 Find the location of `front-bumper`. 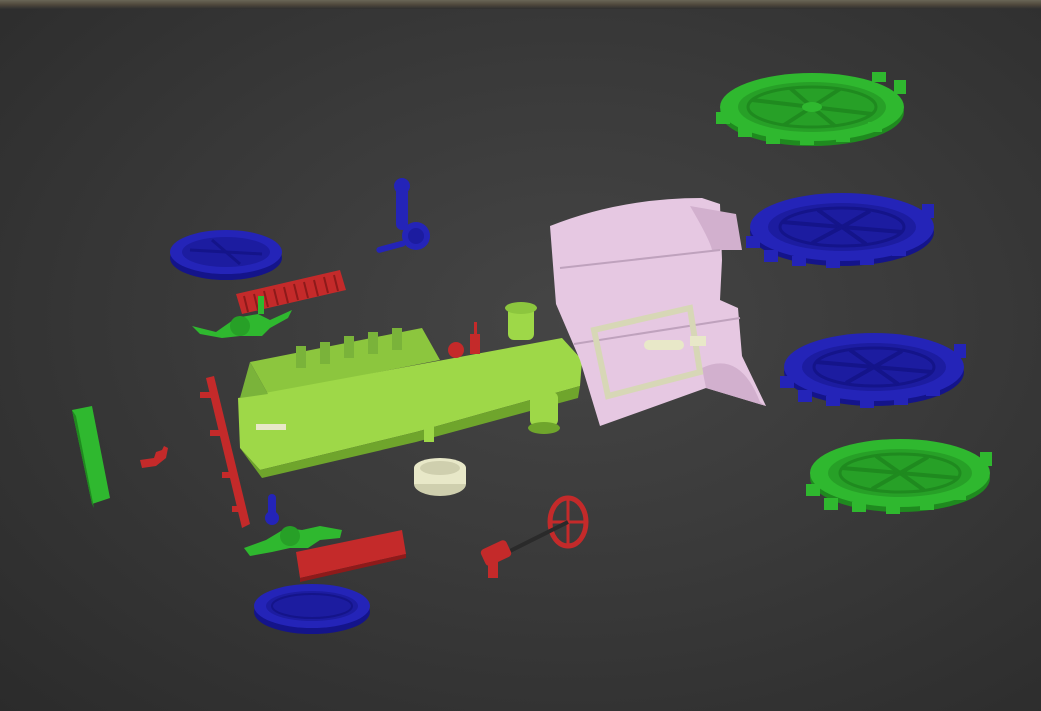

front-bumper is located at coordinates (91, 457).